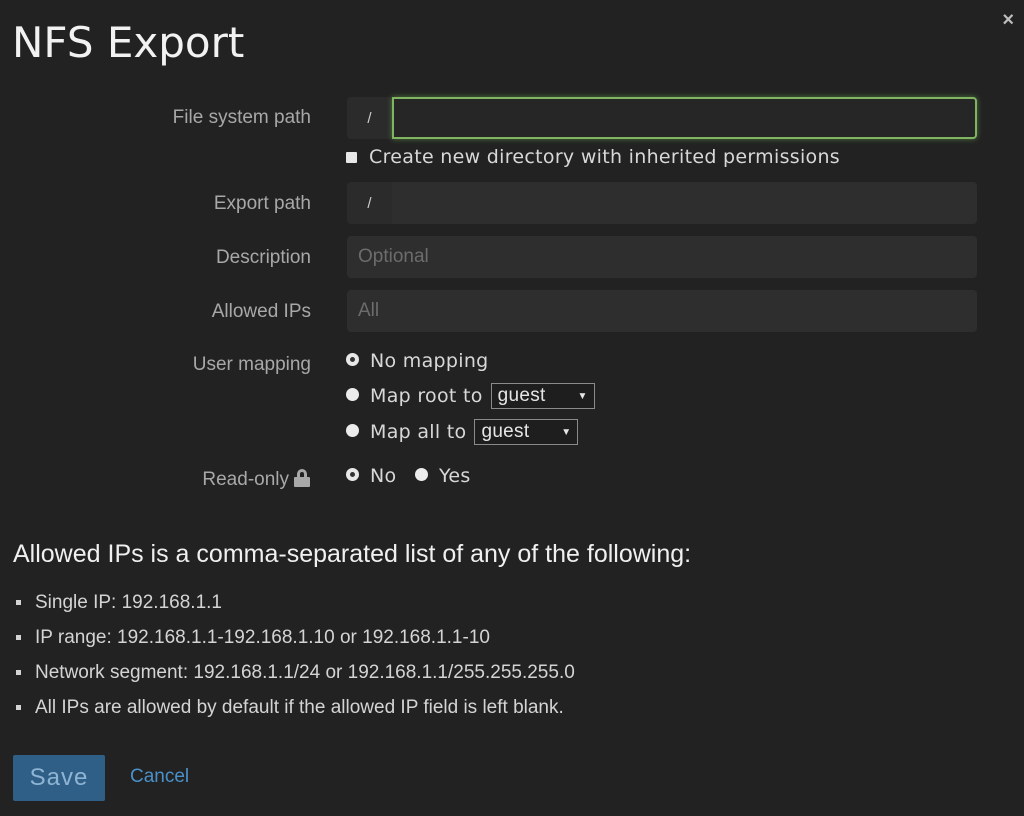 The height and width of the screenshot is (816, 1024). I want to click on radio-no-mapping: No mapping, so click(417, 361).